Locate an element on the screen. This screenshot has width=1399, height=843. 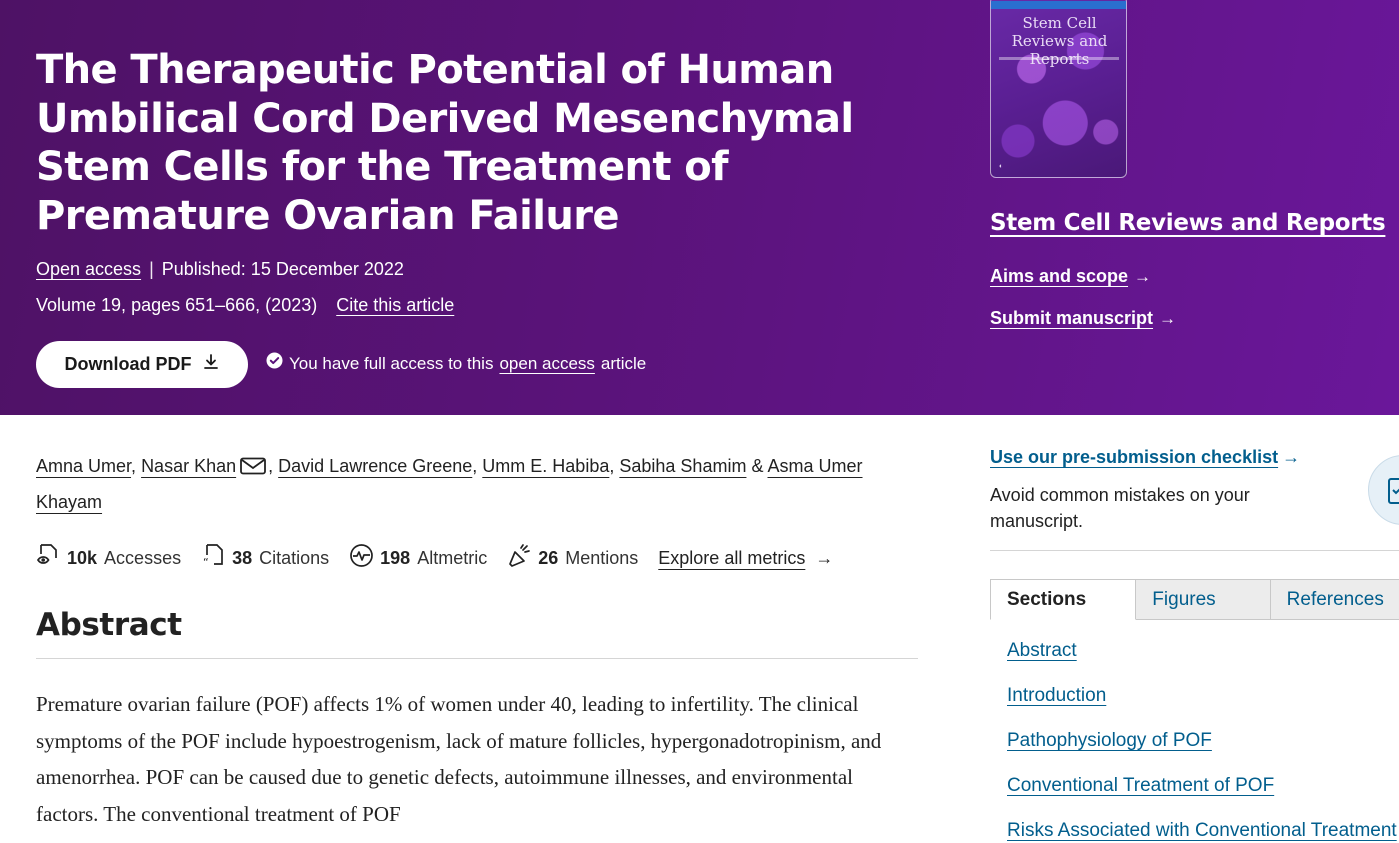
envelope-icon is located at coordinates (253, 463).